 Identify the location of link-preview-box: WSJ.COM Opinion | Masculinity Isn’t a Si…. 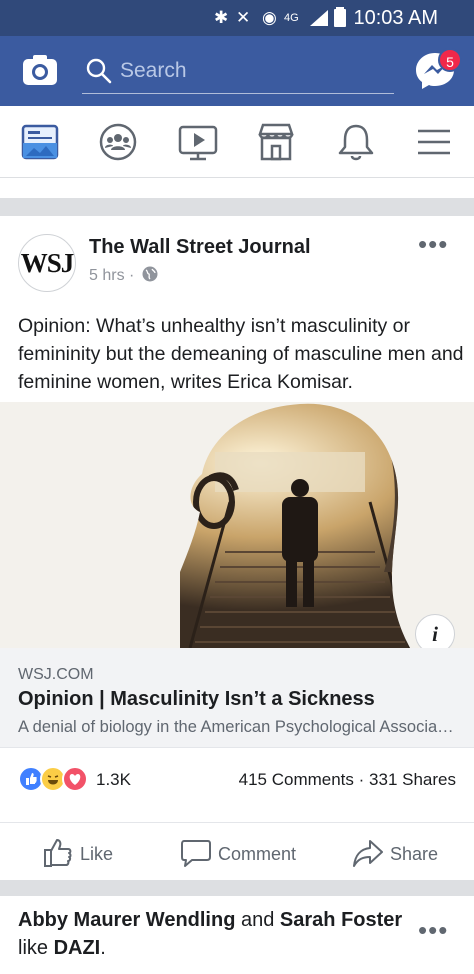
(237, 698).